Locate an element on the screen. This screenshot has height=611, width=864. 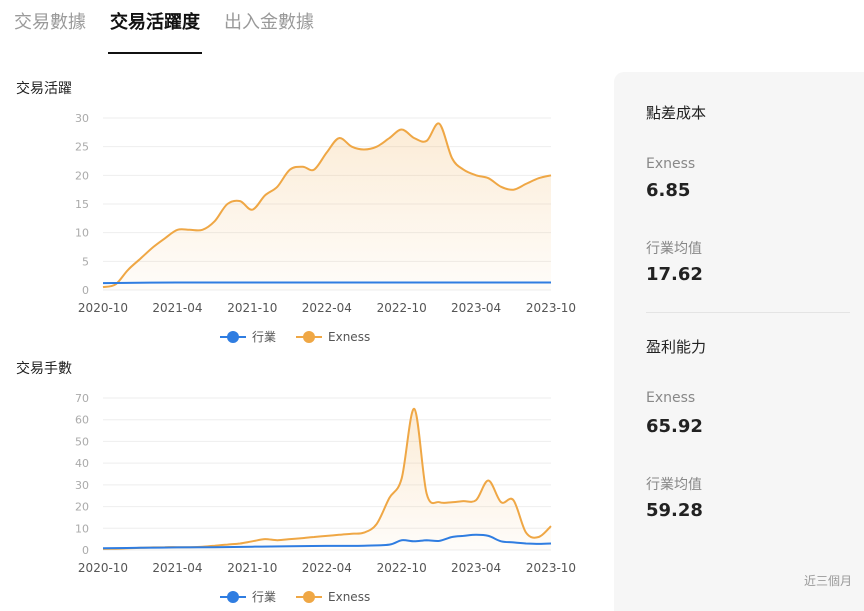
spread-industry-value: 17.62 is located at coordinates (674, 274).